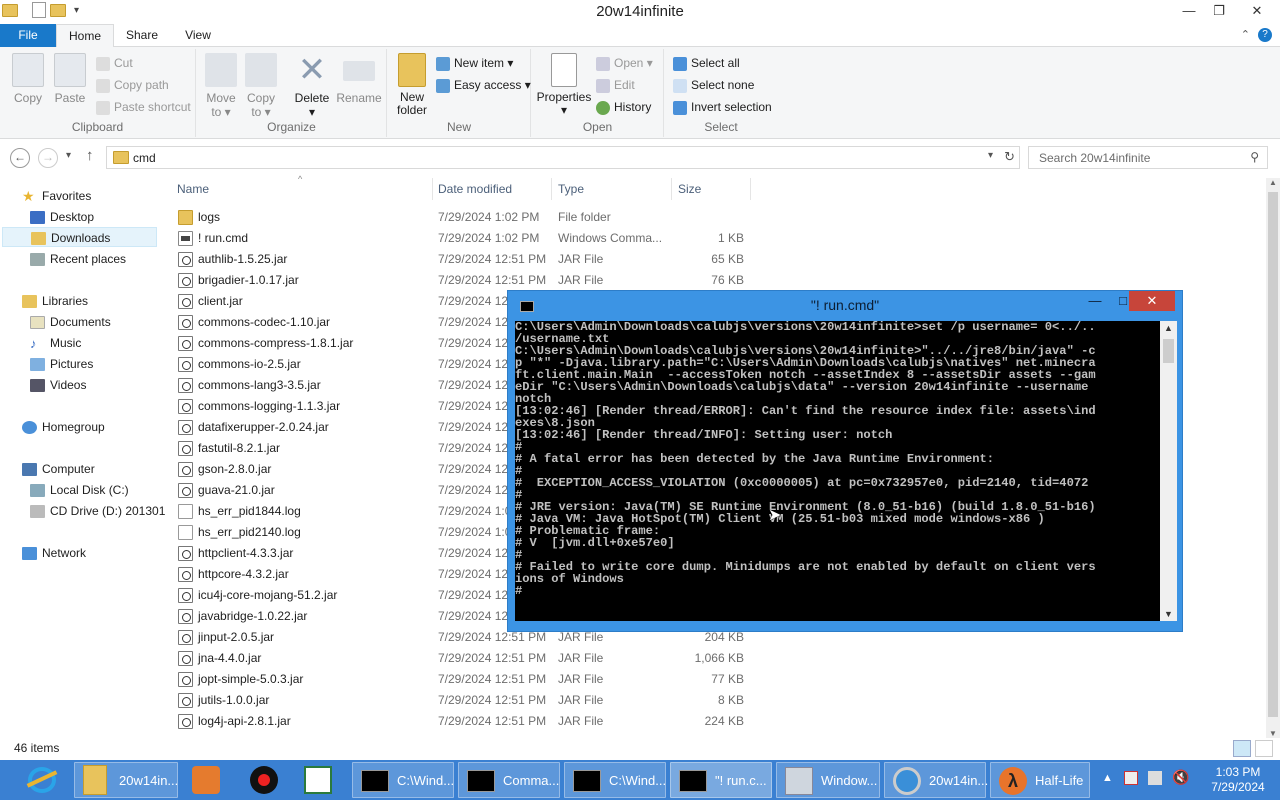 The image size is (1280, 800). What do you see at coordinates (1189, 11) in the screenshot?
I see `minimize-button: —` at bounding box center [1189, 11].